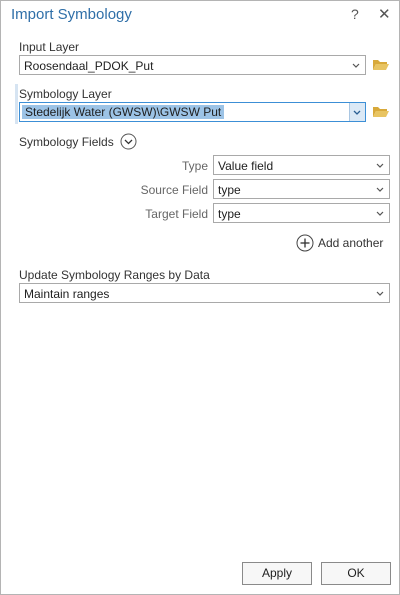  I want to click on plus-circle-icon, so click(305, 243).